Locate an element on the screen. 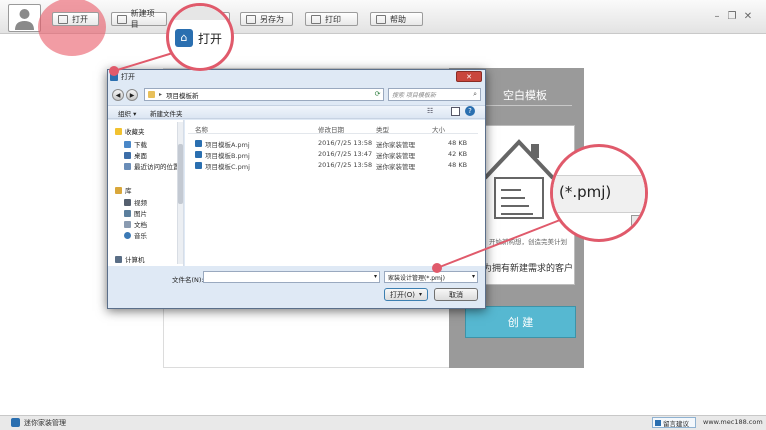 The image size is (766, 430). library-icon is located at coordinates (118, 190).